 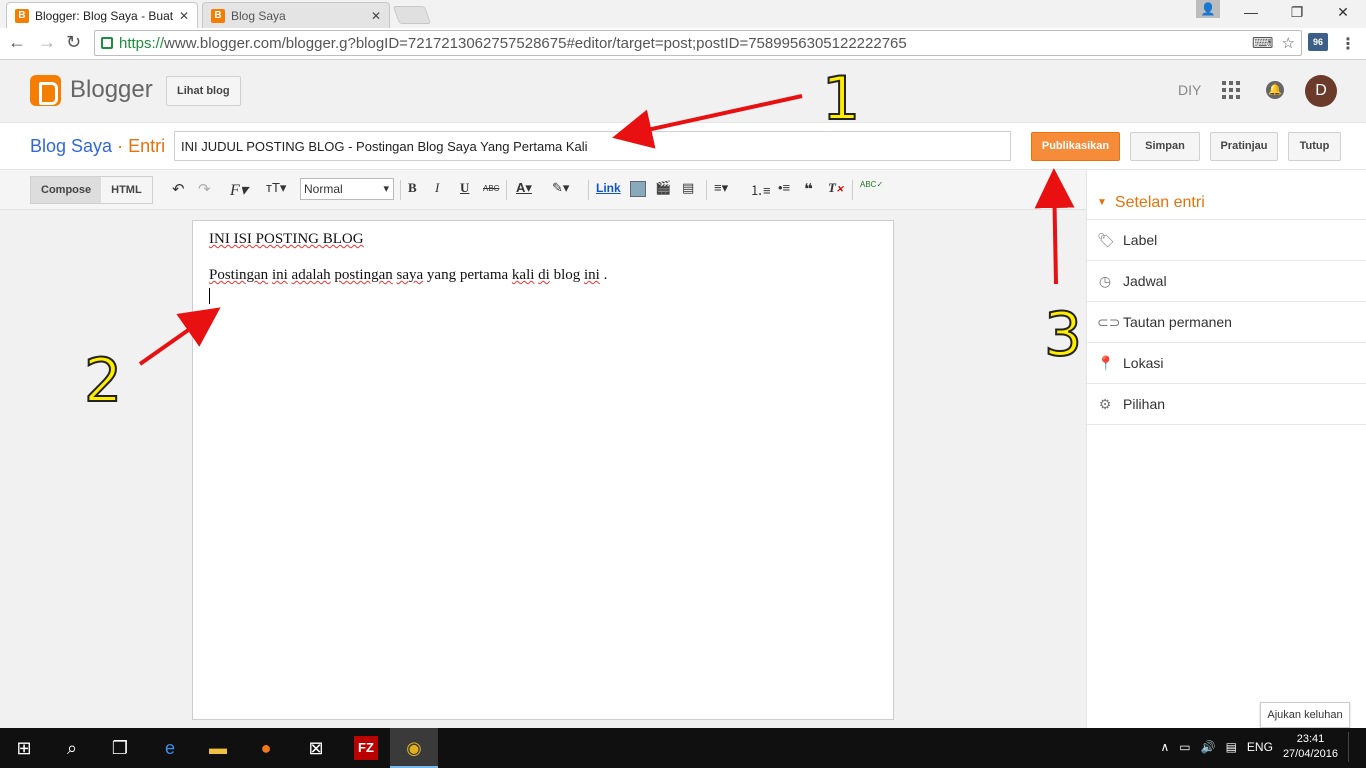 What do you see at coordinates (72, 748) in the screenshot?
I see `search-icon: ⌕` at bounding box center [72, 748].